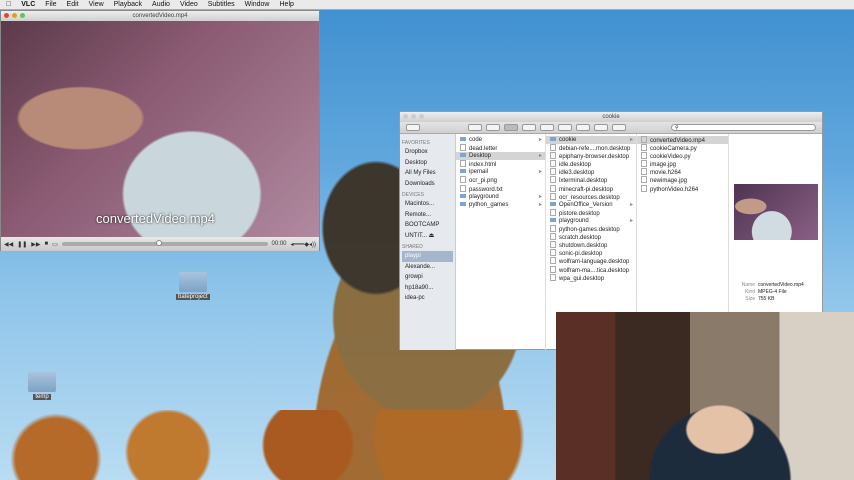 Image resolution: width=854 pixels, height=480 pixels. I want to click on sidebar-item-bootcamp: BOOTCAMP, so click(427, 225).